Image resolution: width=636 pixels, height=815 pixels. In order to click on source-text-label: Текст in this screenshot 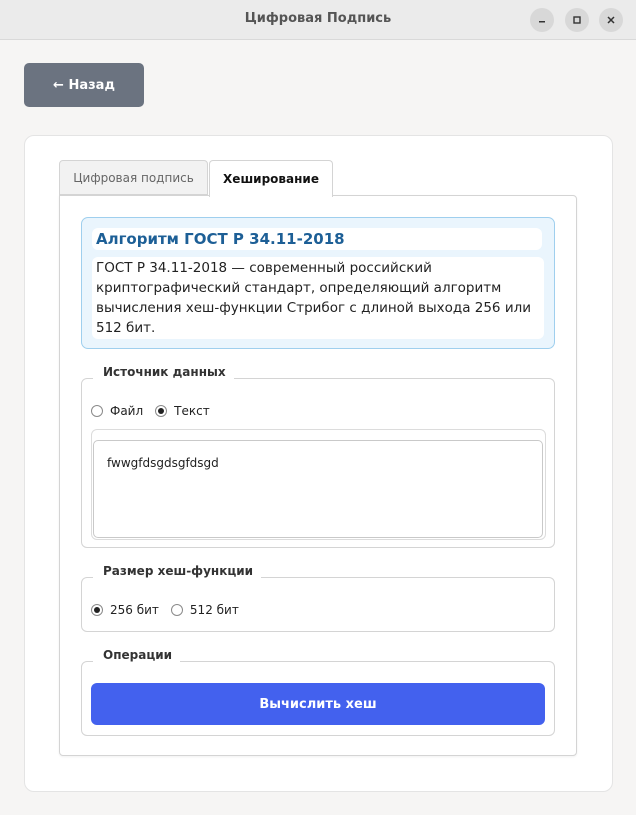, I will do `click(192, 411)`.